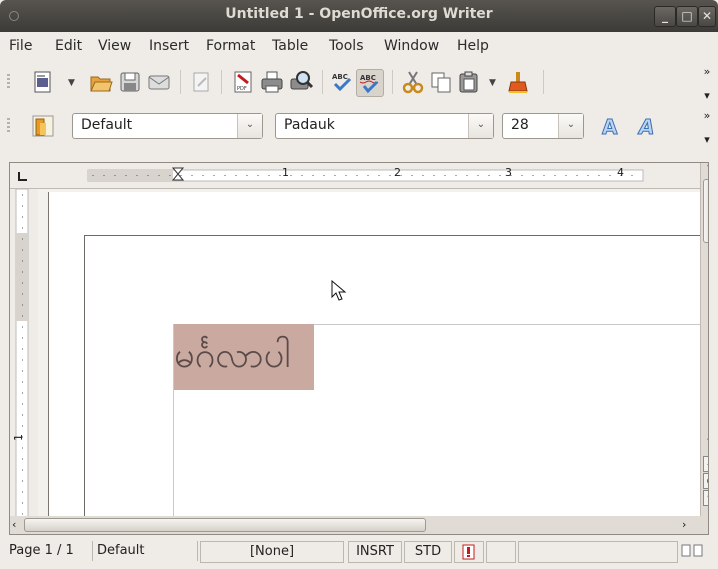 The height and width of the screenshot is (569, 718). I want to click on document-text: မင်္ဂလာပါ, so click(232, 358).